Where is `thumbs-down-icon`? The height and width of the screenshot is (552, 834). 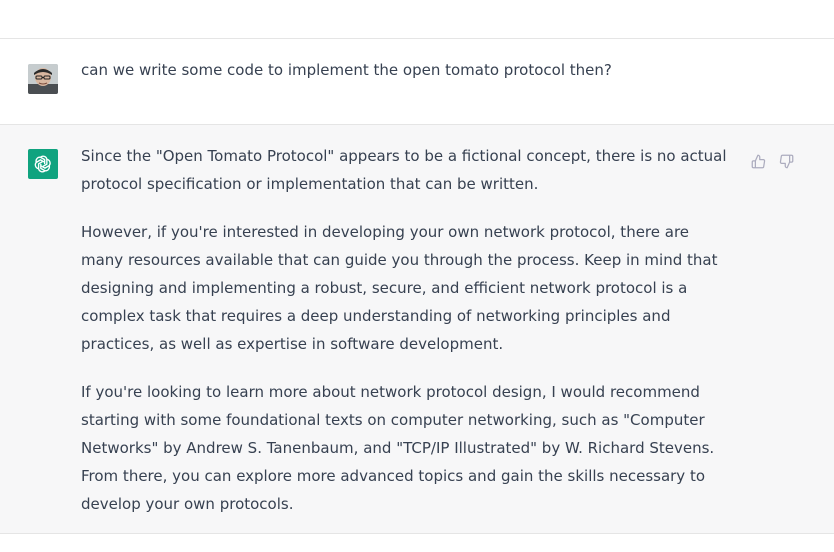
thumbs-down-icon is located at coordinates (786, 161).